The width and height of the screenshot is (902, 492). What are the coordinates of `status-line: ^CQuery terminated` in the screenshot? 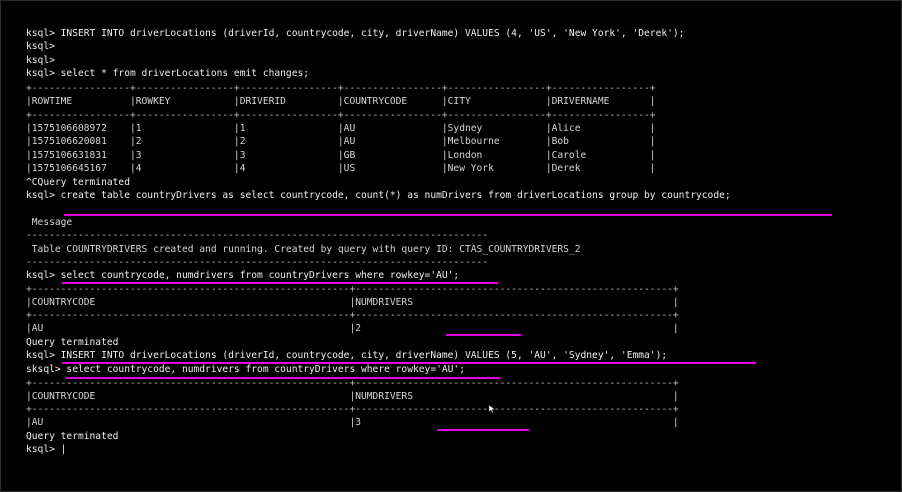 It's located at (78, 182).